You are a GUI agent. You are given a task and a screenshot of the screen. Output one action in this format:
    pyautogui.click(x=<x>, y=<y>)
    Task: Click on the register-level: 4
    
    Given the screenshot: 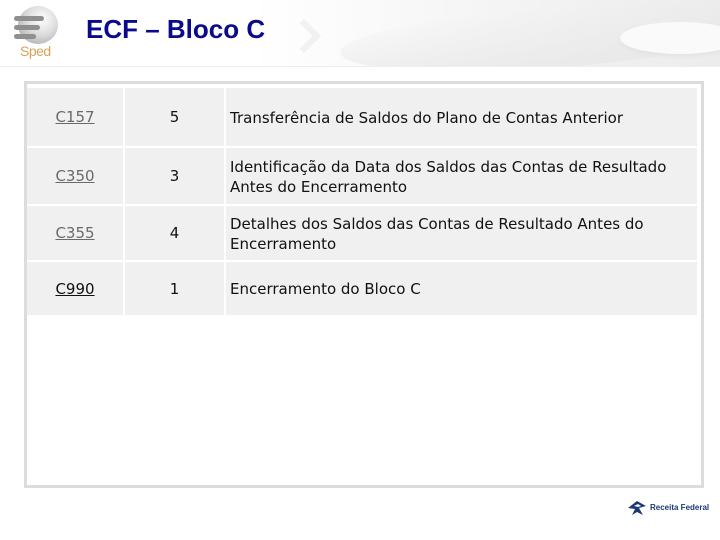 What is the action you would take?
    pyautogui.click(x=174, y=234)
    